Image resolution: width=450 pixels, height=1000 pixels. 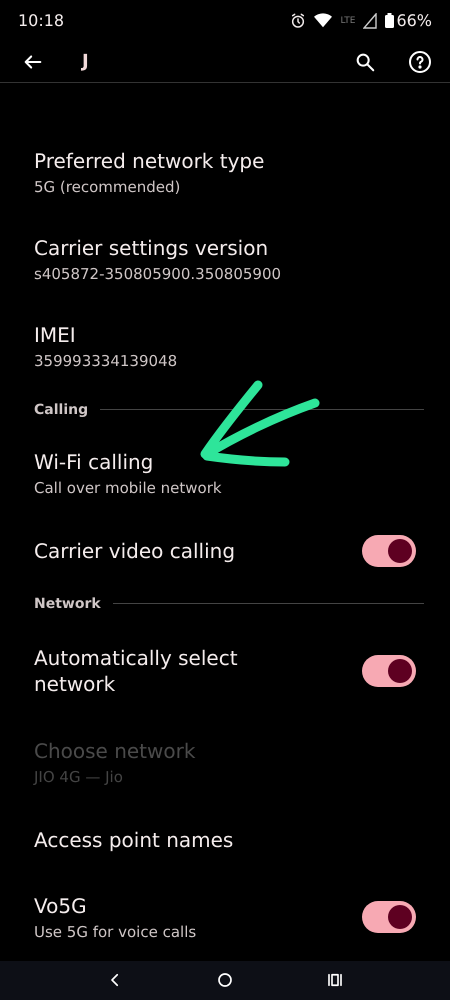 What do you see at coordinates (225, 980) in the screenshot?
I see `circle-icon` at bounding box center [225, 980].